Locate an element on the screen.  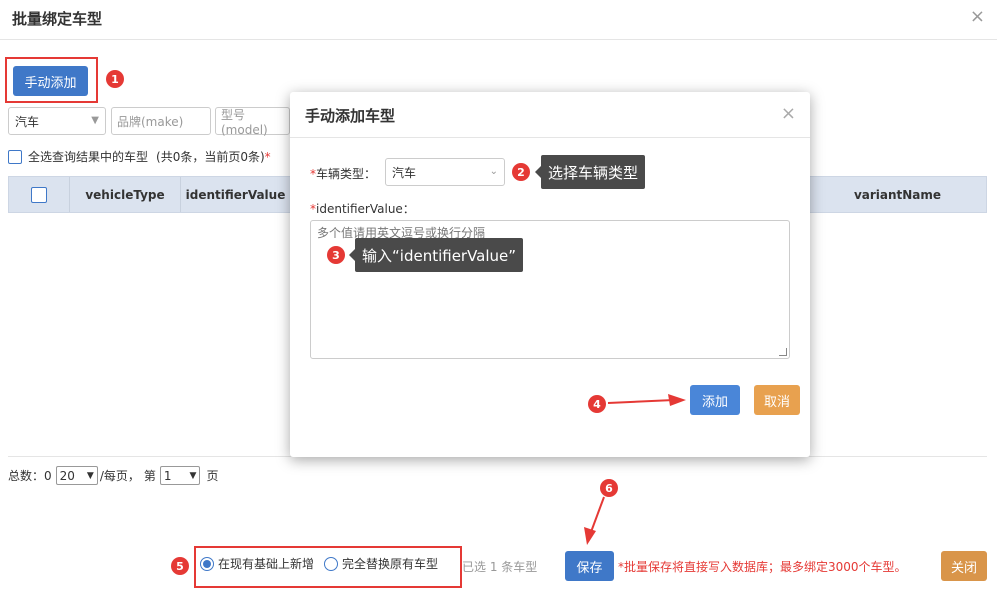
modal-vehicle-type-value: 汽车 is located at coordinates (404, 172).